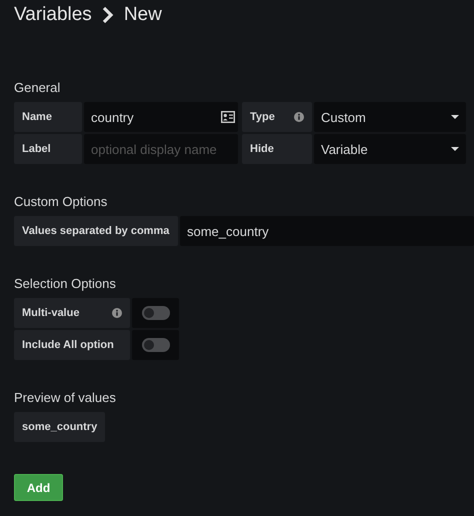 Image resolution: width=474 pixels, height=516 pixels. What do you see at coordinates (277, 149) in the screenshot?
I see `field-label: Hide` at bounding box center [277, 149].